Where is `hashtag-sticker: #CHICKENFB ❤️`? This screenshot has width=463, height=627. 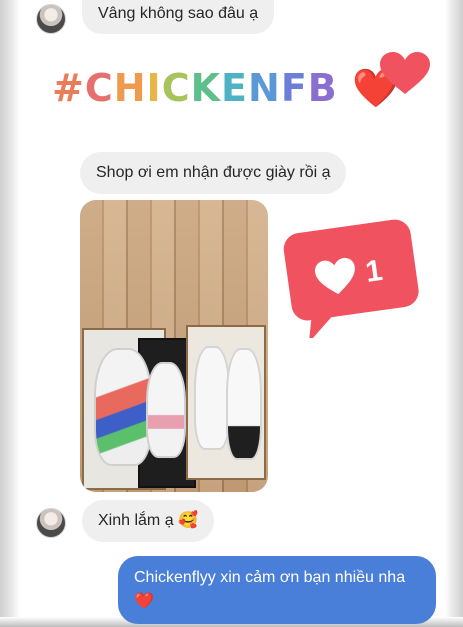
hashtag-sticker: #CHICKENFB ❤️ is located at coordinates (226, 88).